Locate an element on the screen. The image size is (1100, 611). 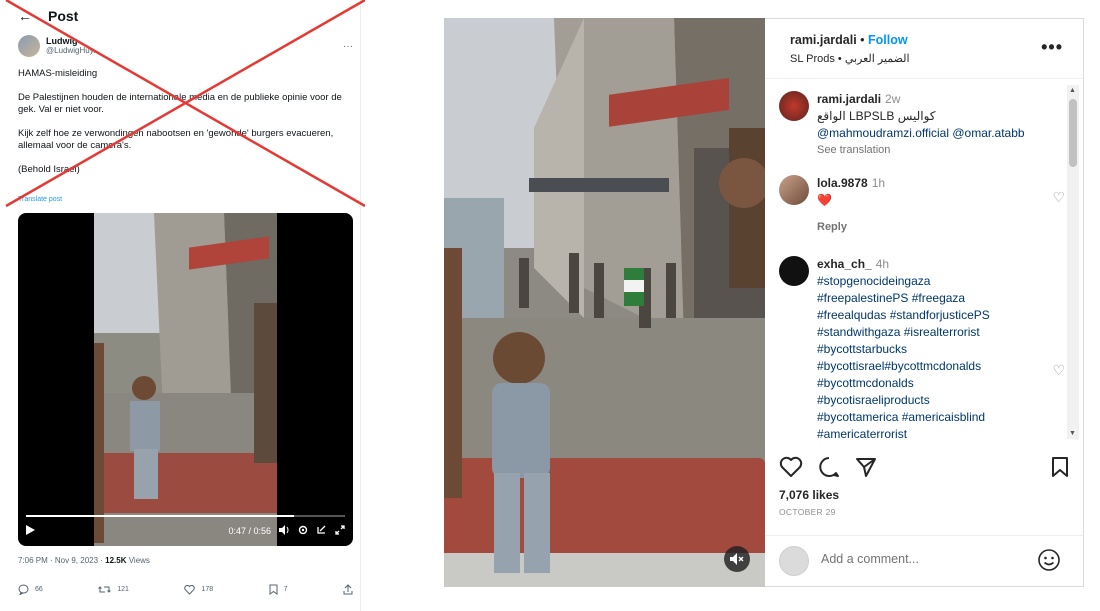
volume-icon is located at coordinates (284, 531).